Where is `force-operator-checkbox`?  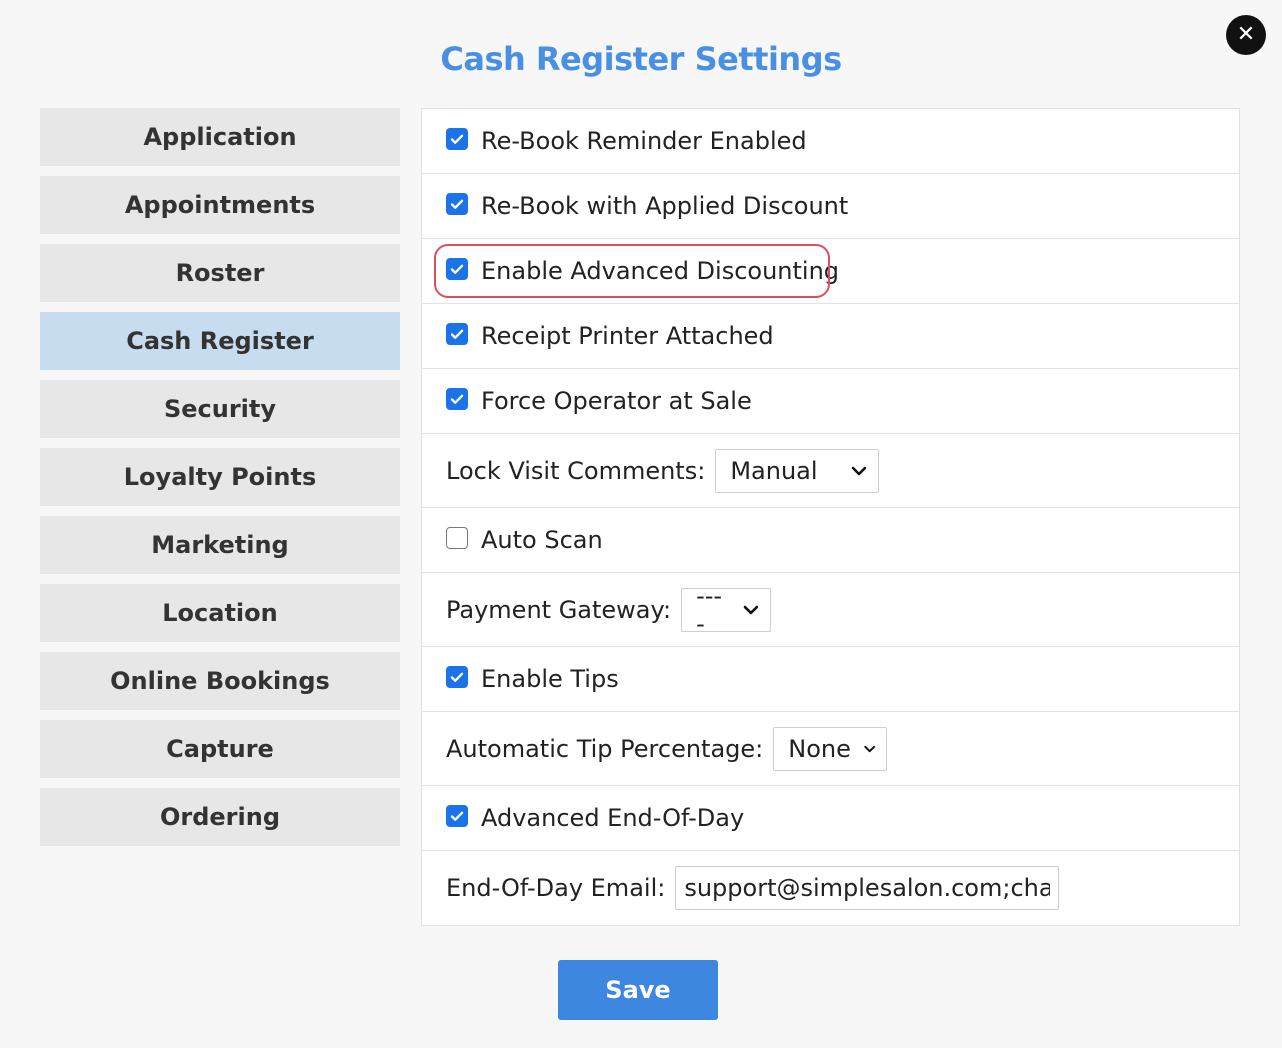 force-operator-checkbox is located at coordinates (457, 399).